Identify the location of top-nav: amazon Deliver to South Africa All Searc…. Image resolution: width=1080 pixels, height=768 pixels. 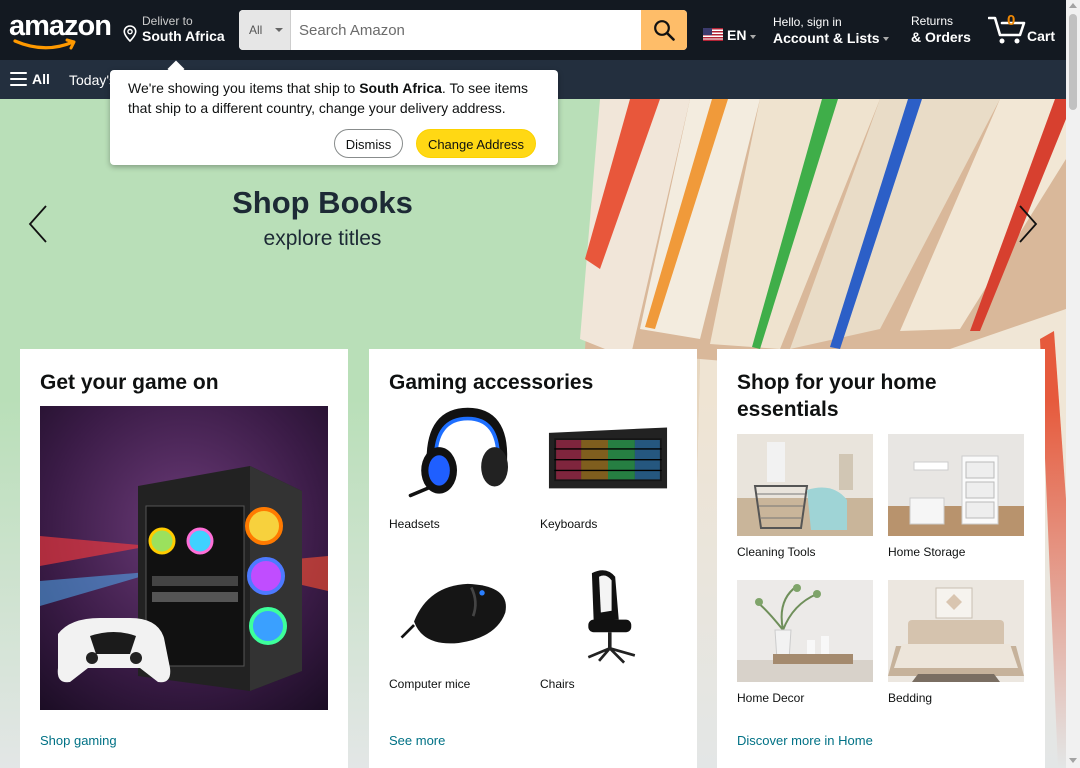
(533, 30).